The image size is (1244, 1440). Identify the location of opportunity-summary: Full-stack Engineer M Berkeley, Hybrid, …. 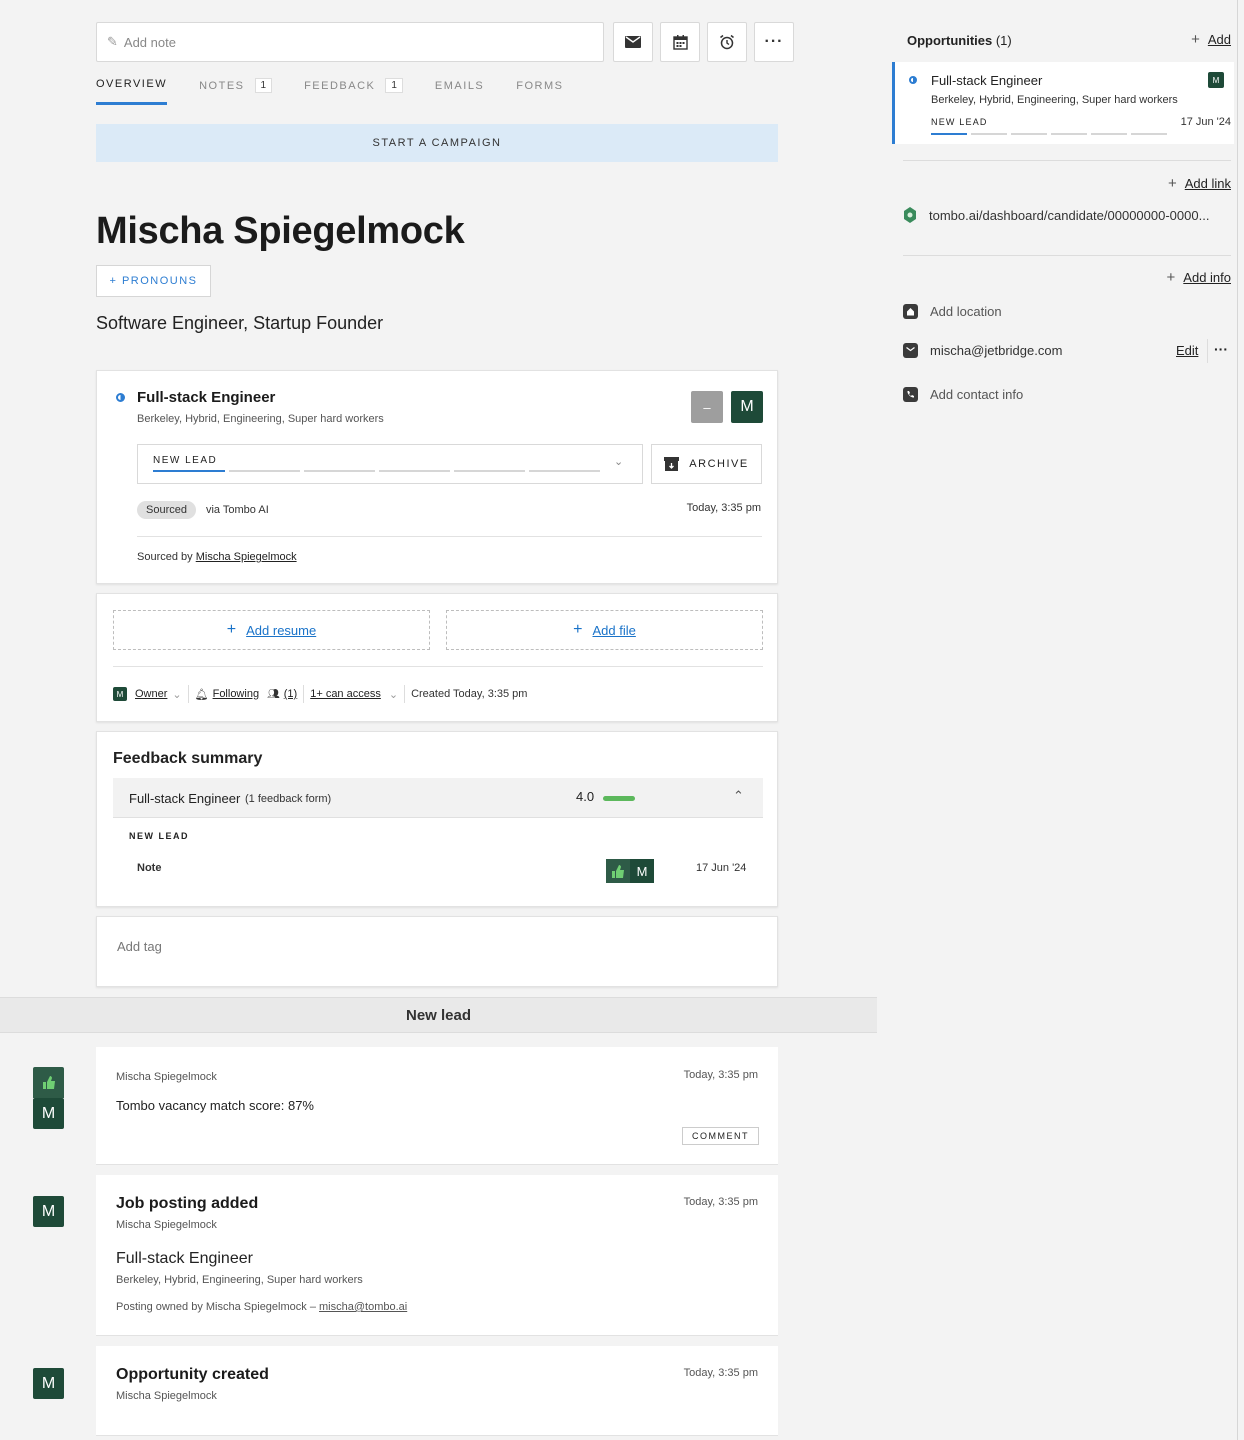
(1063, 103).